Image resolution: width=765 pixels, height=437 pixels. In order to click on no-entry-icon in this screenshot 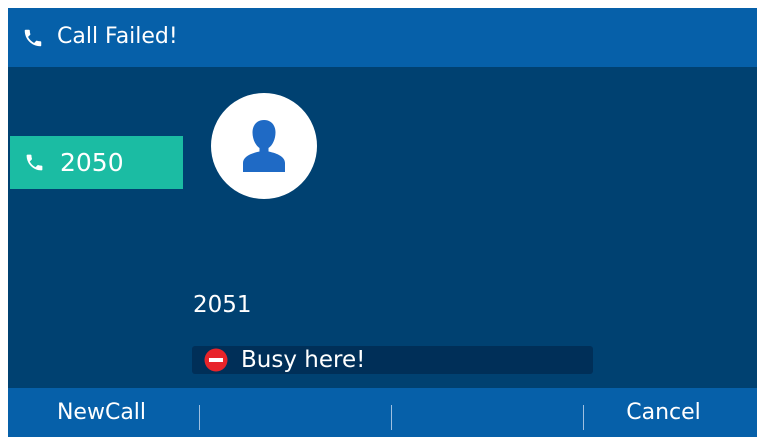, I will do `click(216, 360)`.